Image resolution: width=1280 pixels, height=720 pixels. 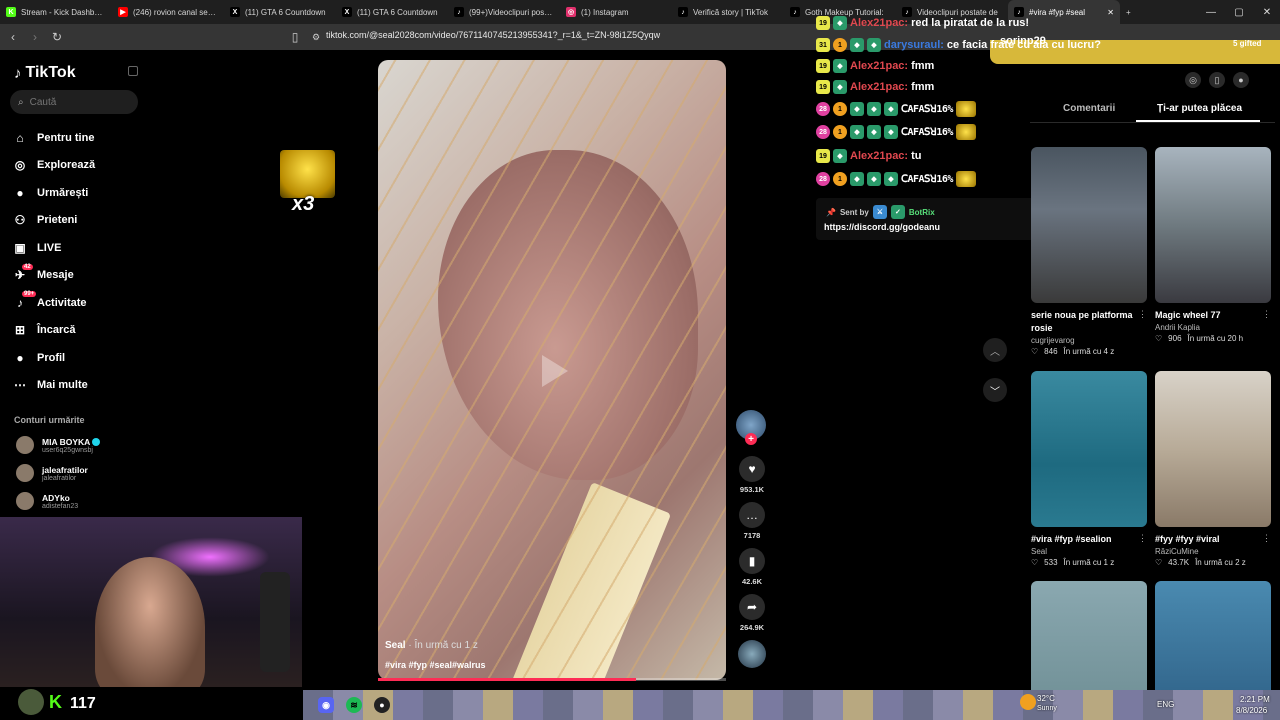 What do you see at coordinates (882, 227) in the screenshot?
I see `discord-link: https://discord.gg/godeanu` at bounding box center [882, 227].